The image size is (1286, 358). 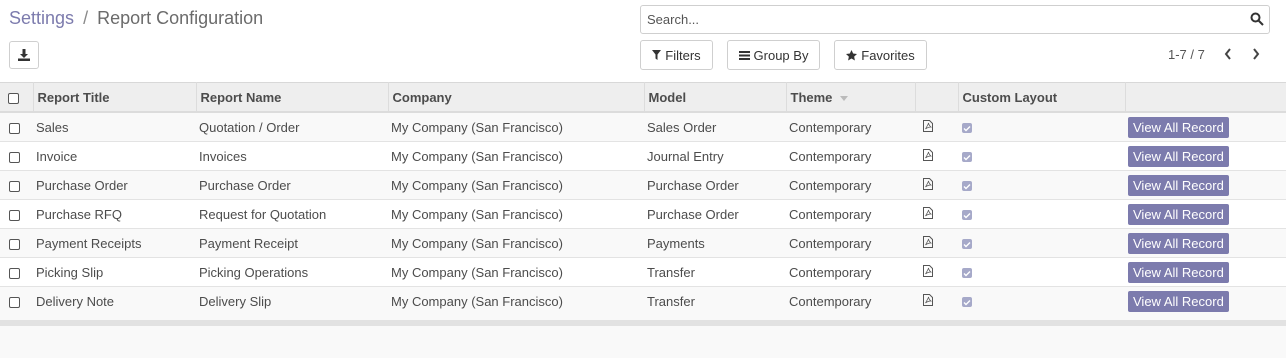 I want to click on chevron-right-icon, so click(x=1256, y=54).